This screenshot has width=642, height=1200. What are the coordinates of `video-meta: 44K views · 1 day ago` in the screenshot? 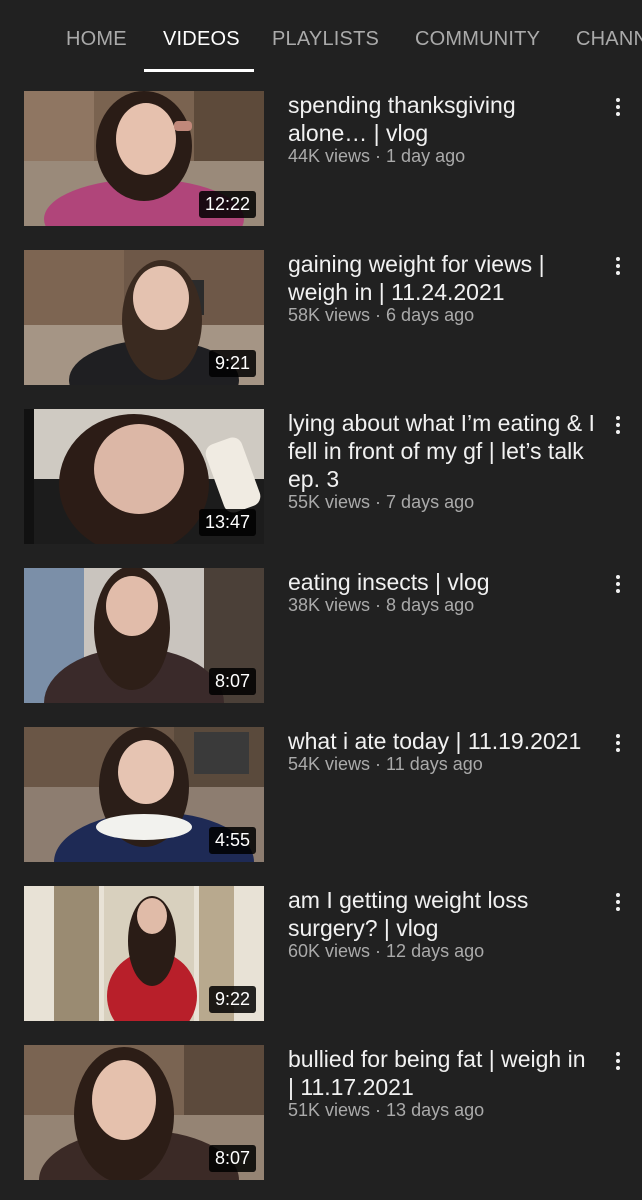 It's located at (438, 156).